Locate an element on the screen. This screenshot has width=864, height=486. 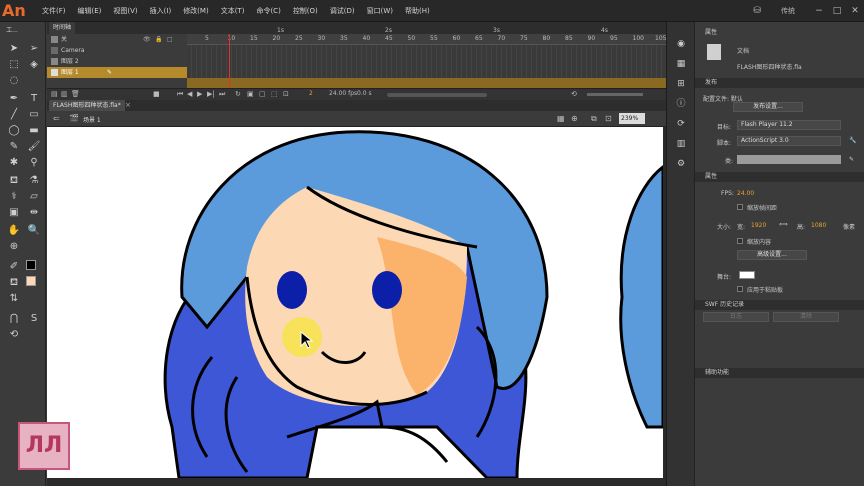
swatches-icon: ▦ is located at coordinates (681, 64).